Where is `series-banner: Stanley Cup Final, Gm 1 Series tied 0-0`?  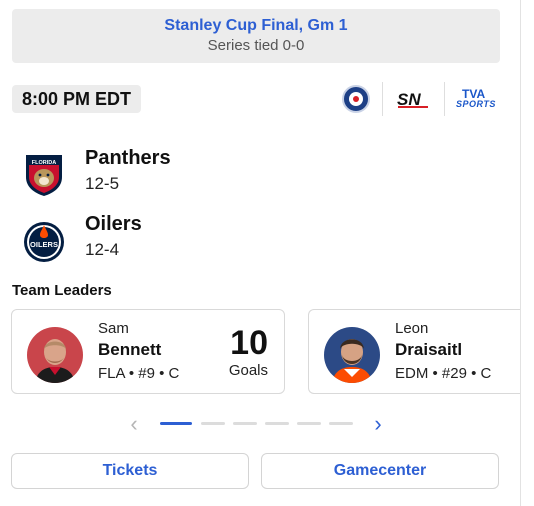 series-banner: Stanley Cup Final, Gm 1 Series tied 0-0 is located at coordinates (256, 36).